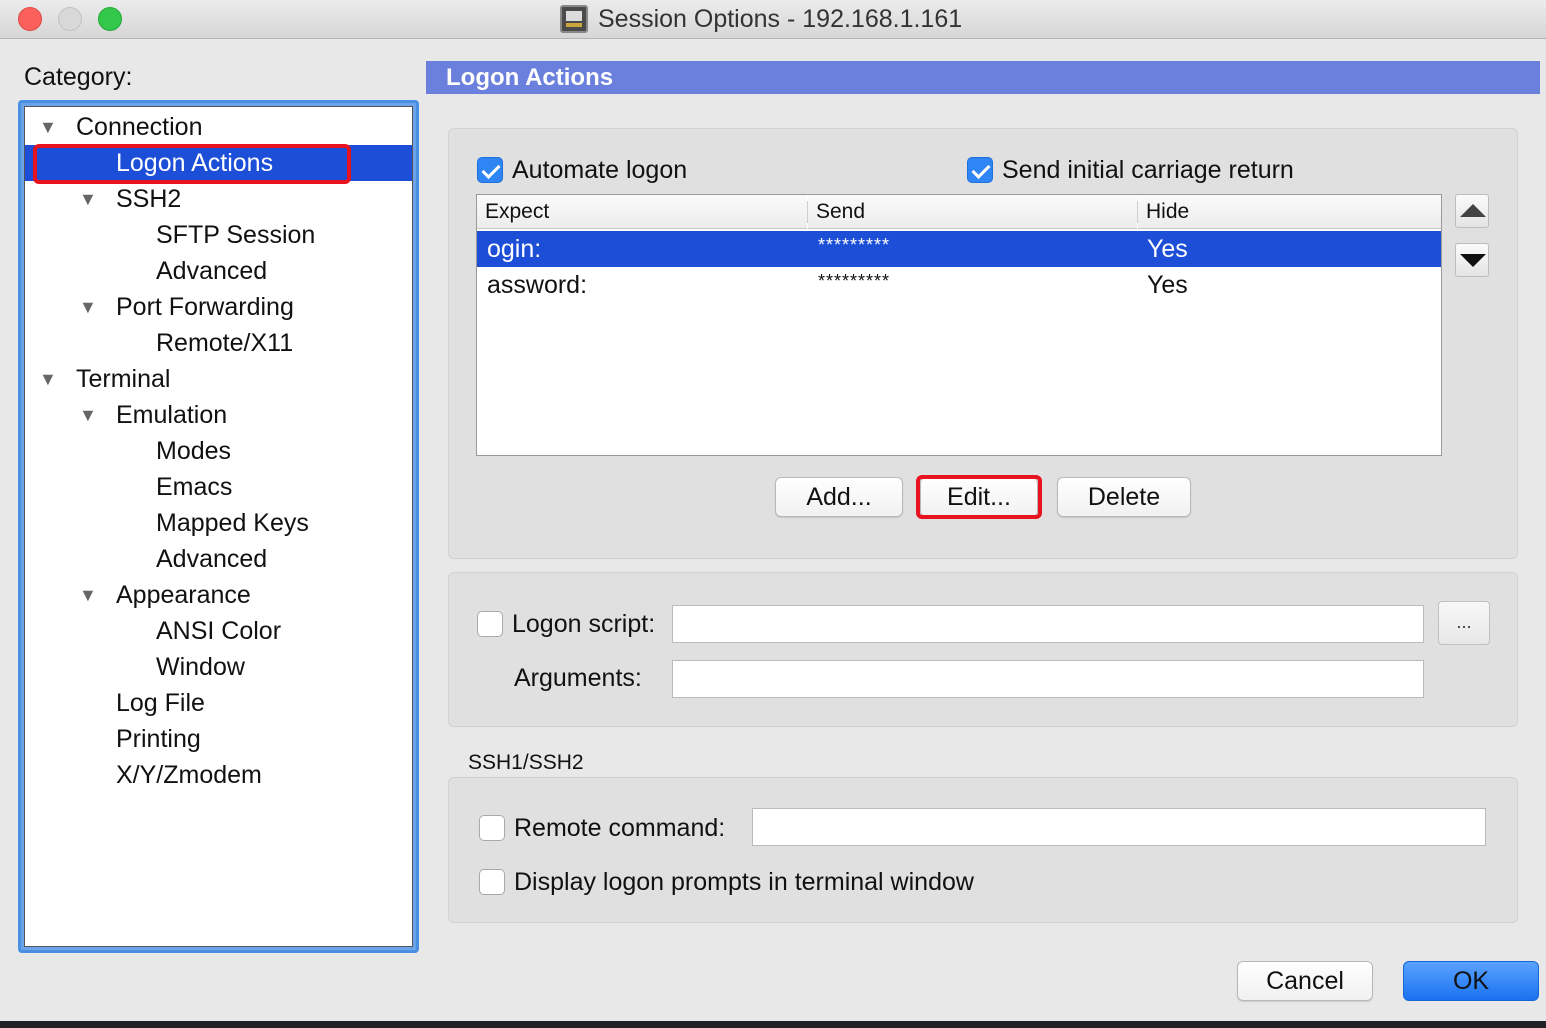  I want to click on move-up-button, so click(1472, 211).